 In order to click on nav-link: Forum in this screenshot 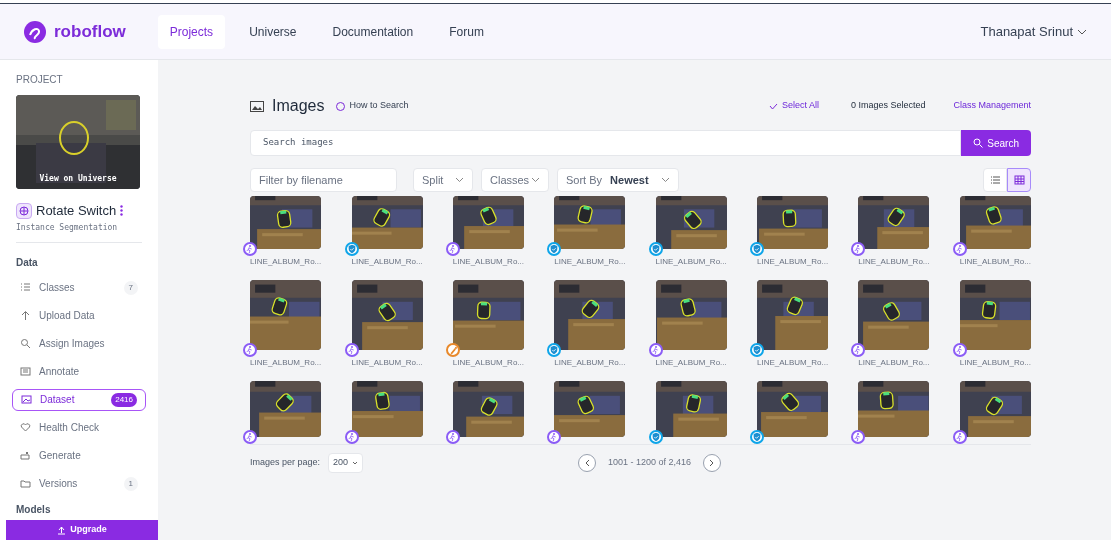, I will do `click(466, 31)`.